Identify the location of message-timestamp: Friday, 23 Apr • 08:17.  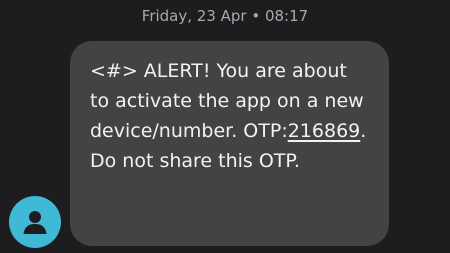
(225, 16).